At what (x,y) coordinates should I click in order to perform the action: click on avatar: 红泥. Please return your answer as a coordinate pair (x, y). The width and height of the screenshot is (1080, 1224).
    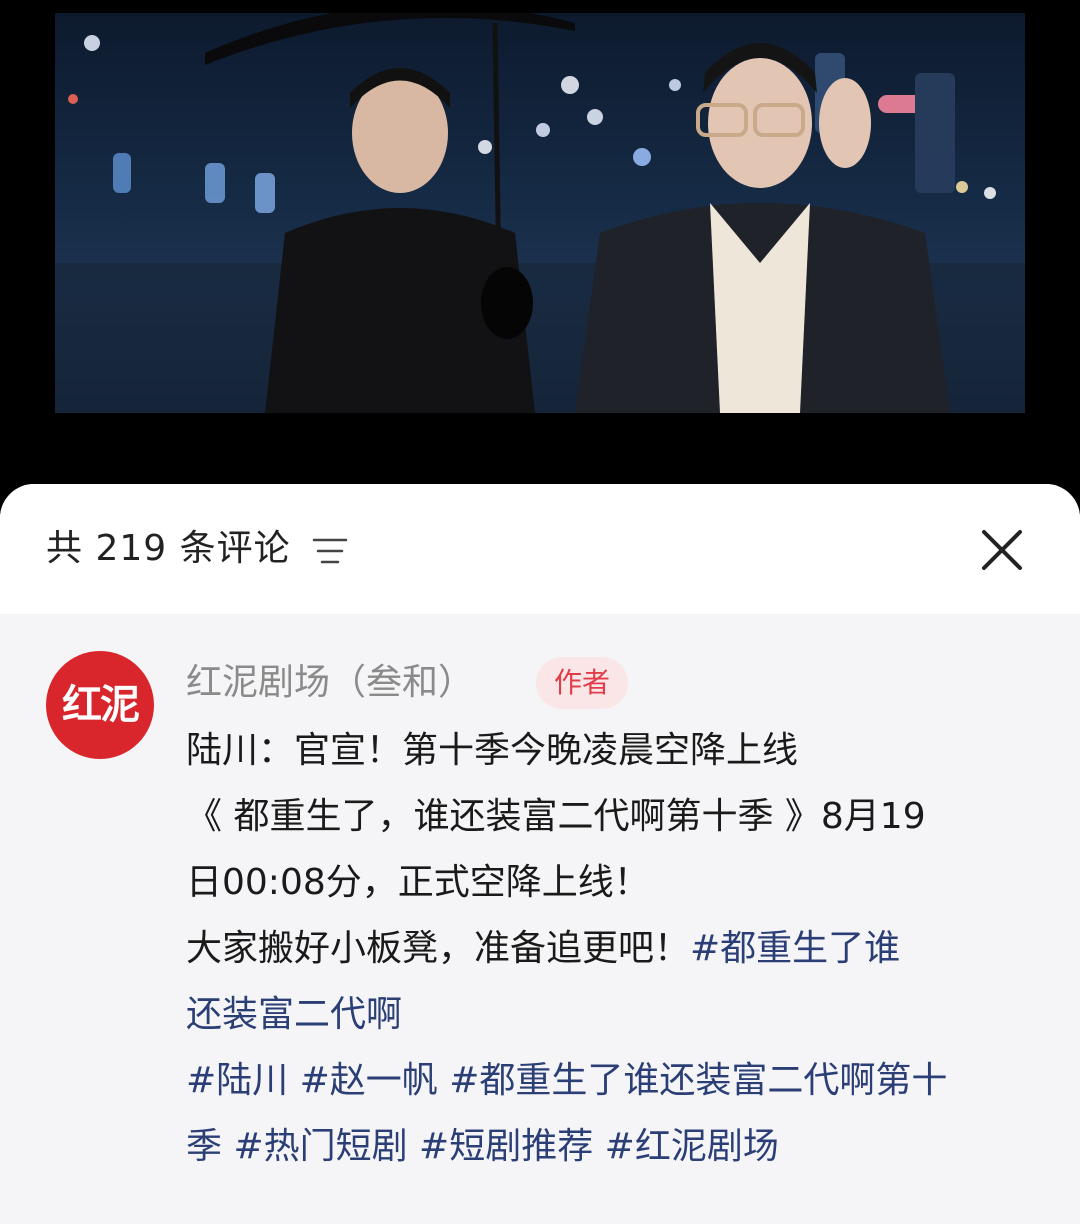
    Looking at the image, I should click on (100, 705).